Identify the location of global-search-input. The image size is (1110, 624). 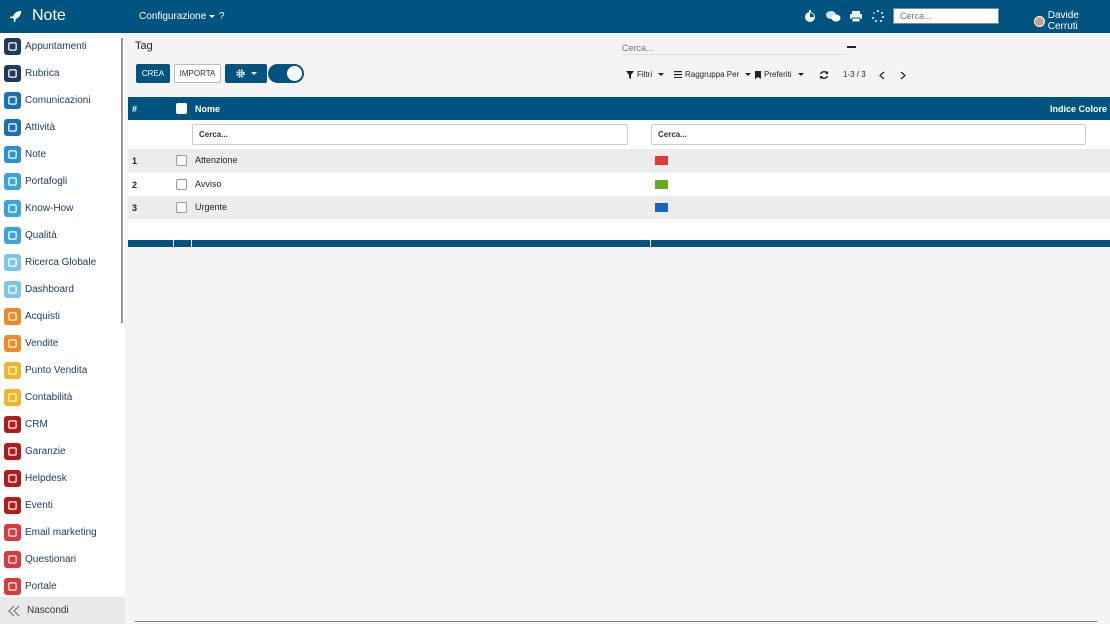
(946, 16).